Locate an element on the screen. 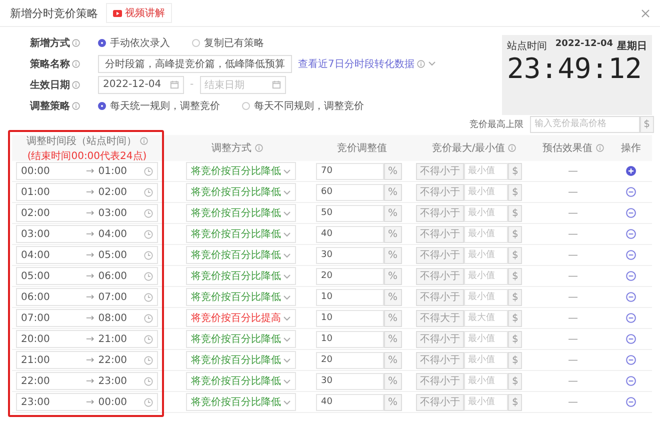  bound-input: 最大值 is located at coordinates (486, 318).